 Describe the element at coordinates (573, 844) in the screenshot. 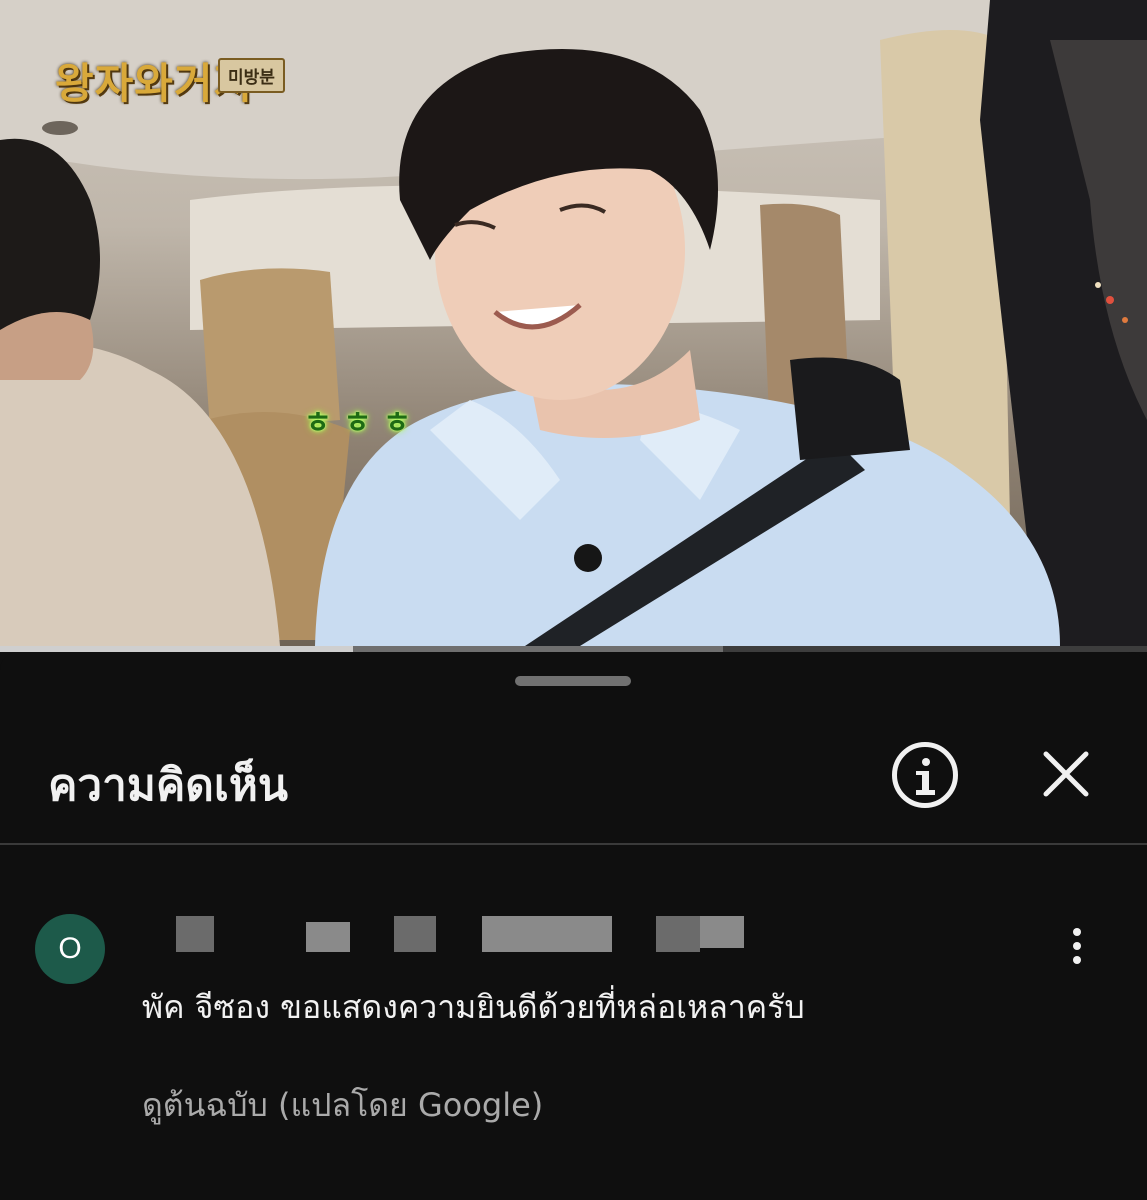

I see `divider` at that location.